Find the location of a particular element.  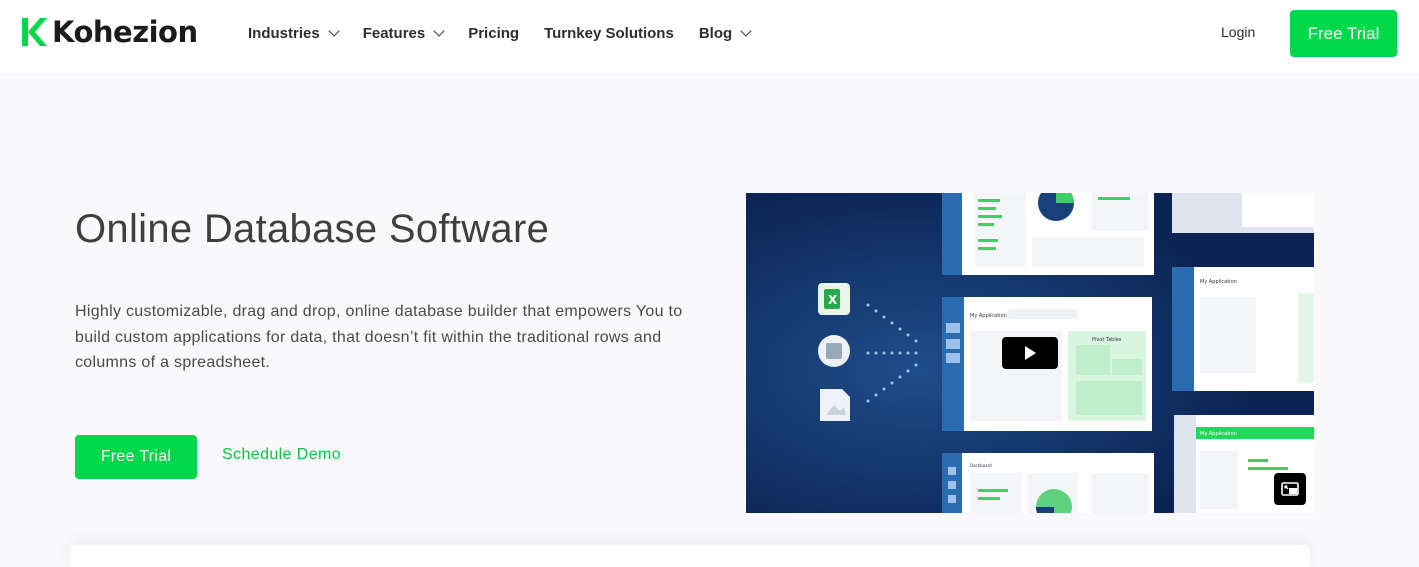

brand-name: Kohezion is located at coordinates (125, 32).